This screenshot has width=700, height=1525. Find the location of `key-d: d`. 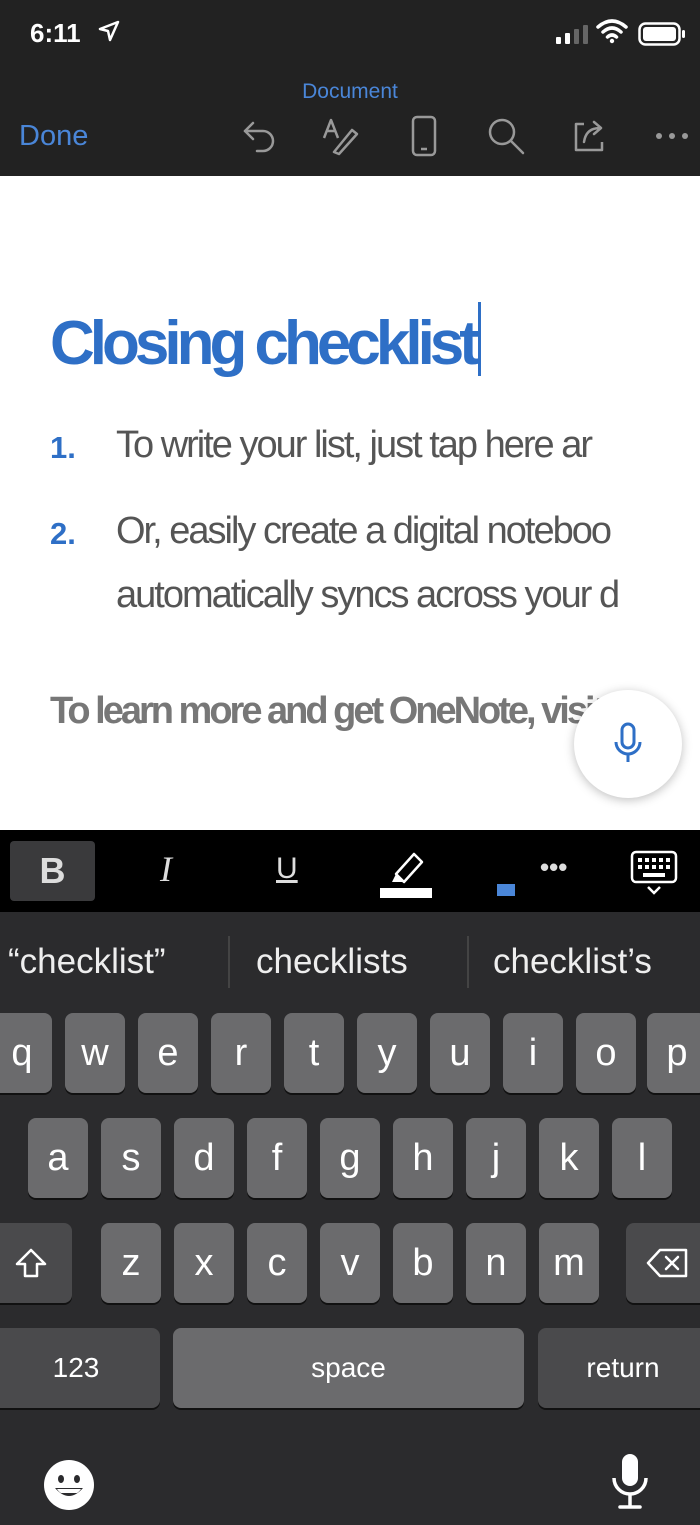

key-d: d is located at coordinates (204, 1158).